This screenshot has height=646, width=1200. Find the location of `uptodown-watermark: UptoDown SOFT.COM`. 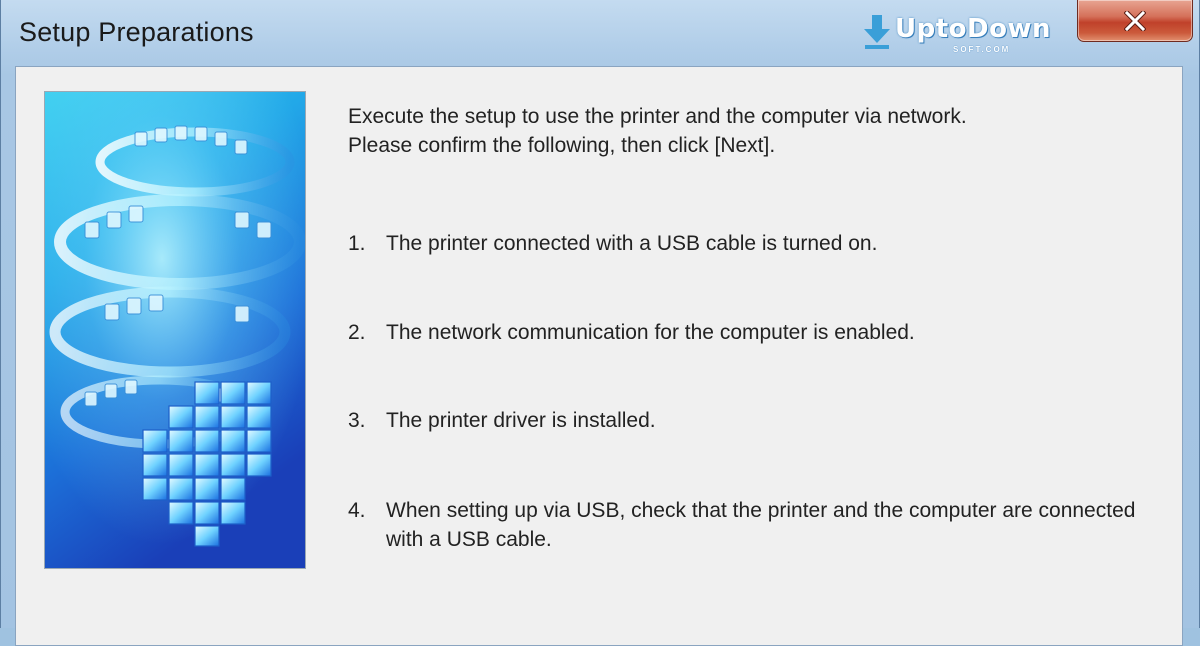

uptodown-watermark: UptoDown SOFT.COM is located at coordinates (963, 34).